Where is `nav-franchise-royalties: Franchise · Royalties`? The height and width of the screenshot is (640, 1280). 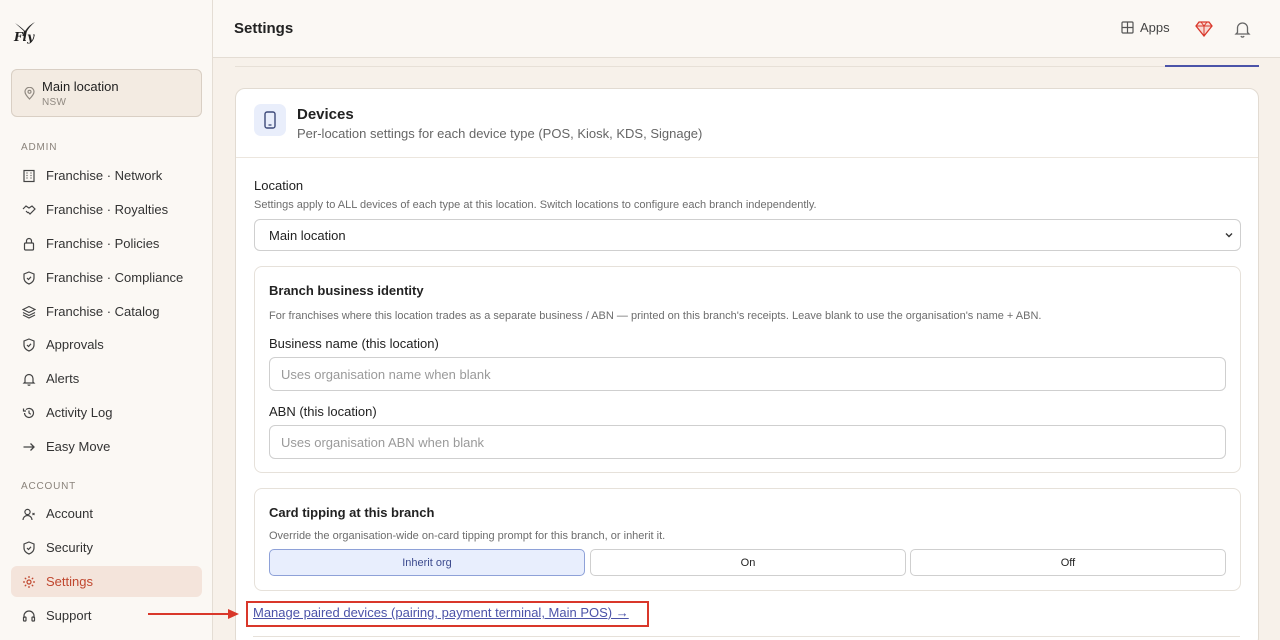
nav-franchise-royalties: Franchise · Royalties is located at coordinates (106, 209).